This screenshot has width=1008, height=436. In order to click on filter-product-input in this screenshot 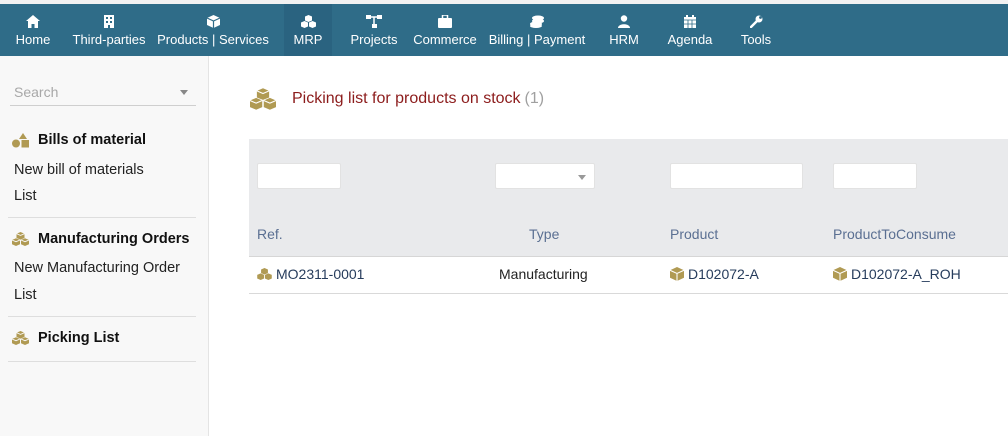, I will do `click(736, 176)`.